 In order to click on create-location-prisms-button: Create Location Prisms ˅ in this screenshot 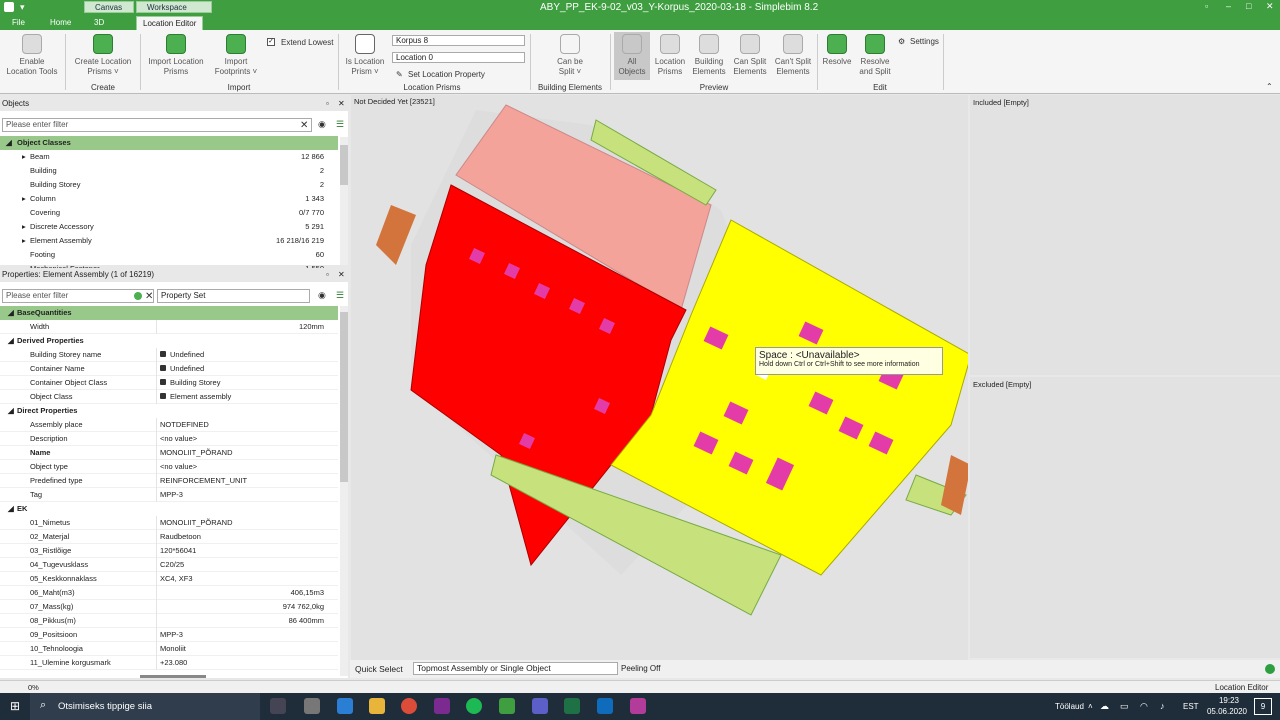, I will do `click(103, 55)`.